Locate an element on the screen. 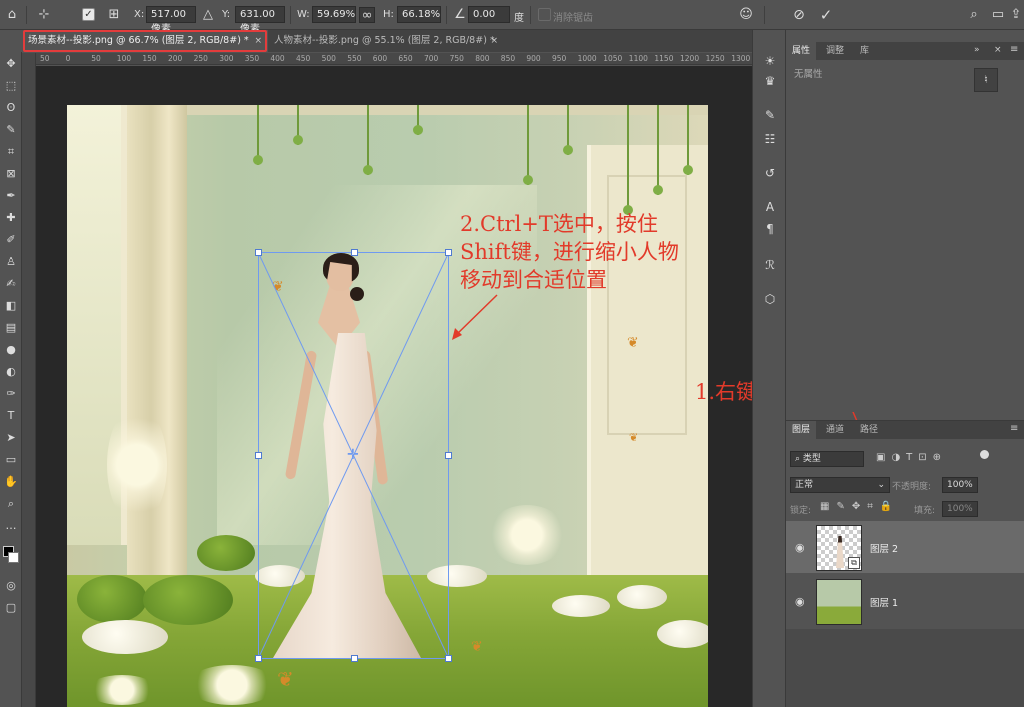 The height and width of the screenshot is (707, 1024). blend-mode-select: 正常 ⌄ is located at coordinates (840, 485).